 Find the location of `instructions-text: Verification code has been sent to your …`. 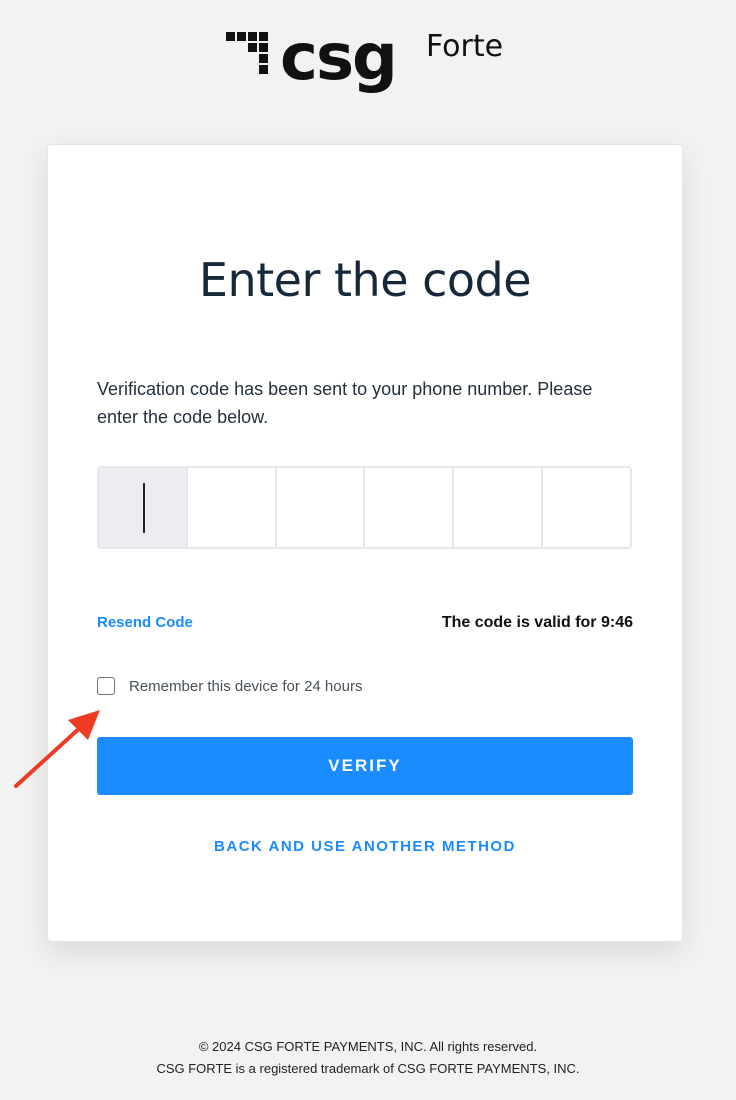

instructions-text: Verification code has been sent to your … is located at coordinates (345, 403).